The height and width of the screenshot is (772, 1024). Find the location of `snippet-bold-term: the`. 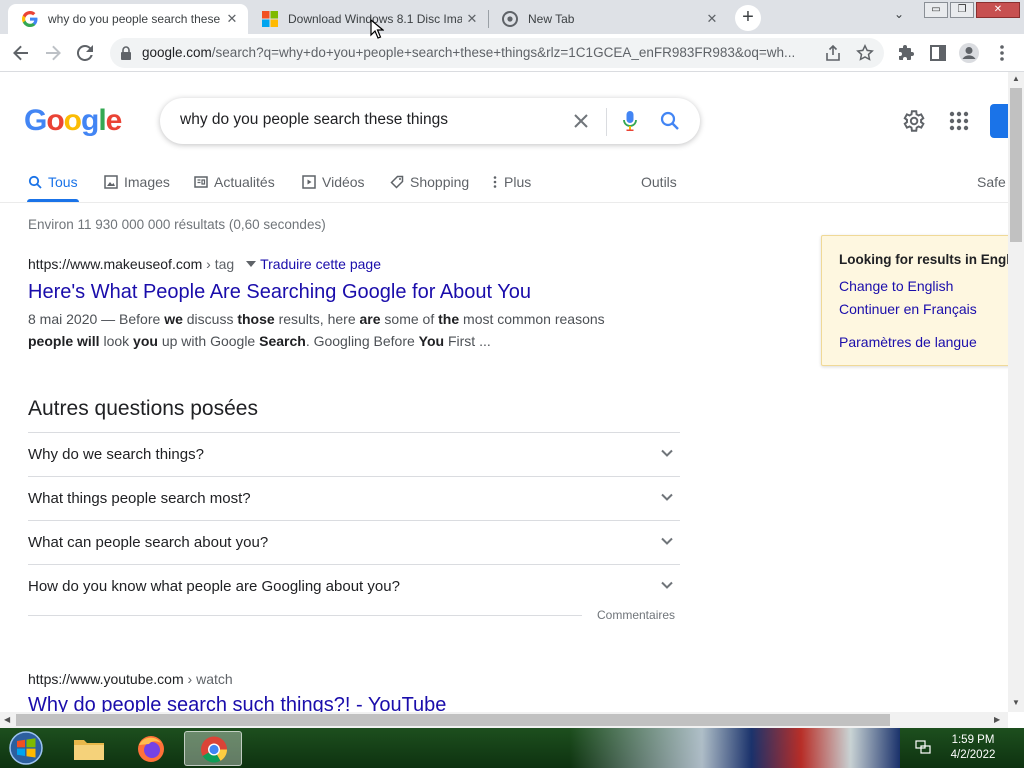

snippet-bold-term: the is located at coordinates (449, 319).